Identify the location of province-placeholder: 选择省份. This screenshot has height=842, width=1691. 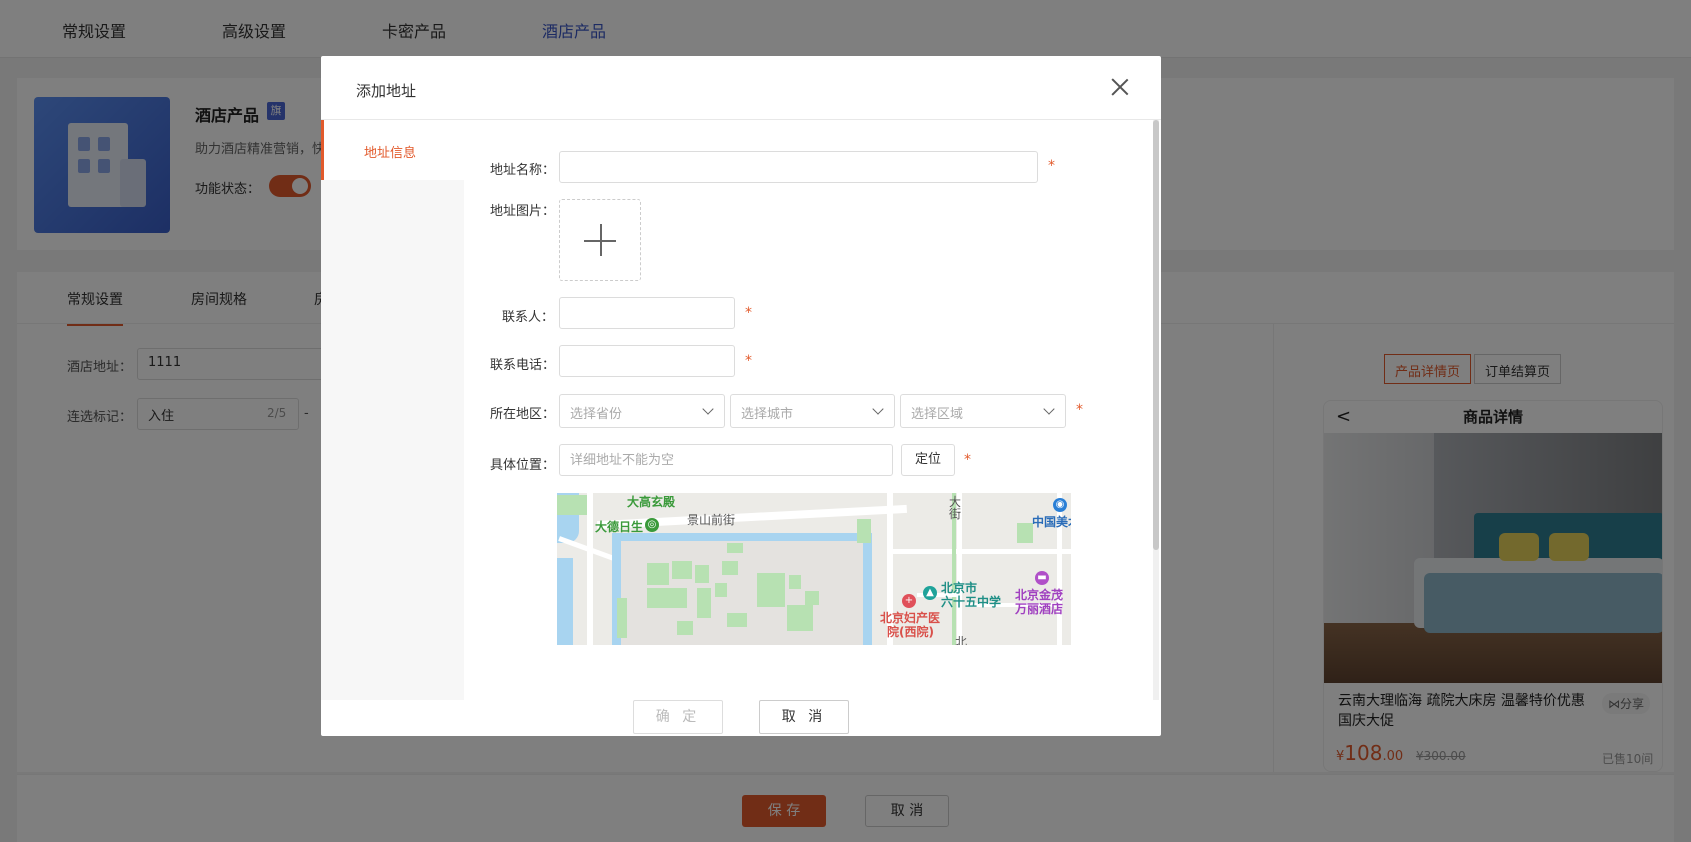
(596, 414).